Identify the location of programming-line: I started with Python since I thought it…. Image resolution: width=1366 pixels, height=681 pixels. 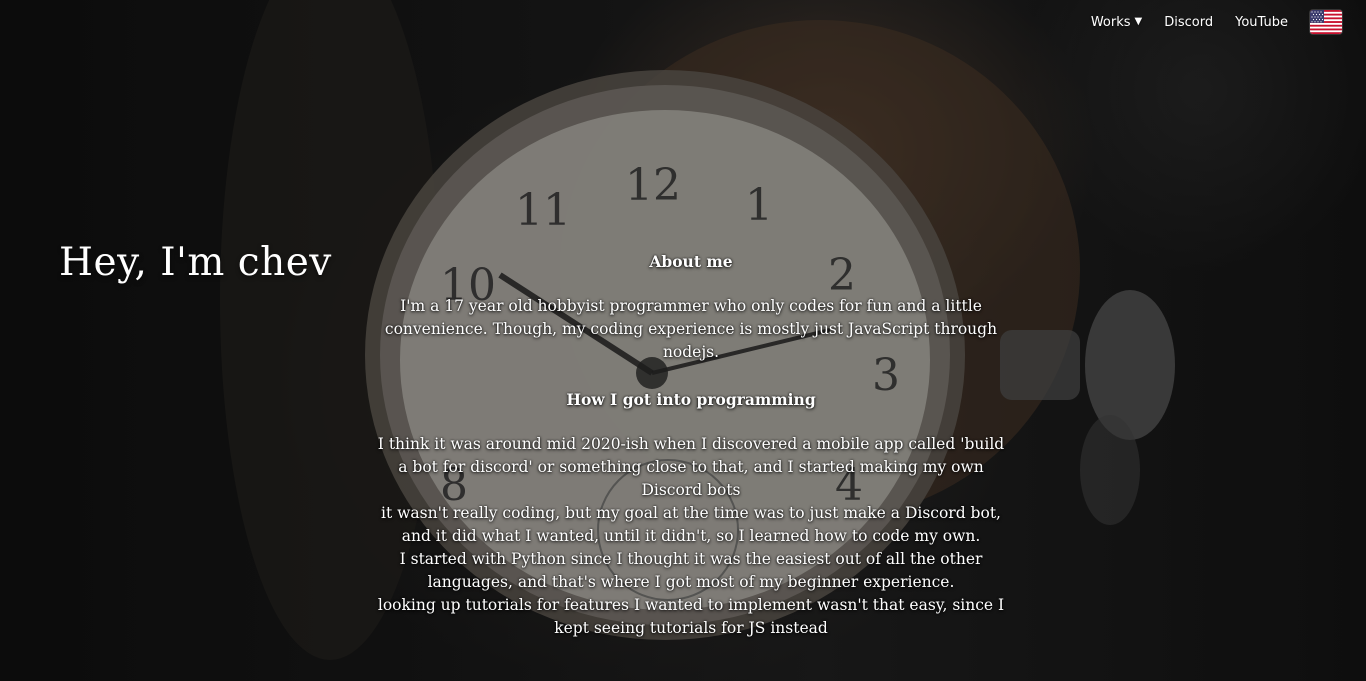
(691, 570).